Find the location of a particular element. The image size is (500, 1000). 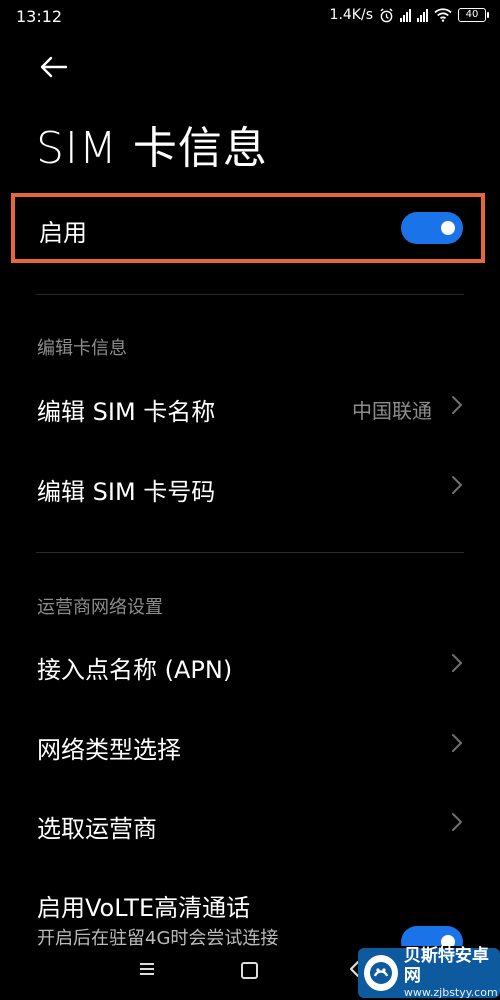

wifi-icon is located at coordinates (443, 15).